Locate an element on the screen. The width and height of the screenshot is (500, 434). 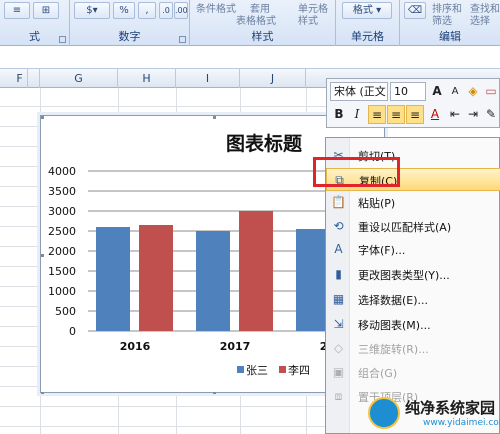
find-select-label-2: 选择 is located at coordinates (480, 19).